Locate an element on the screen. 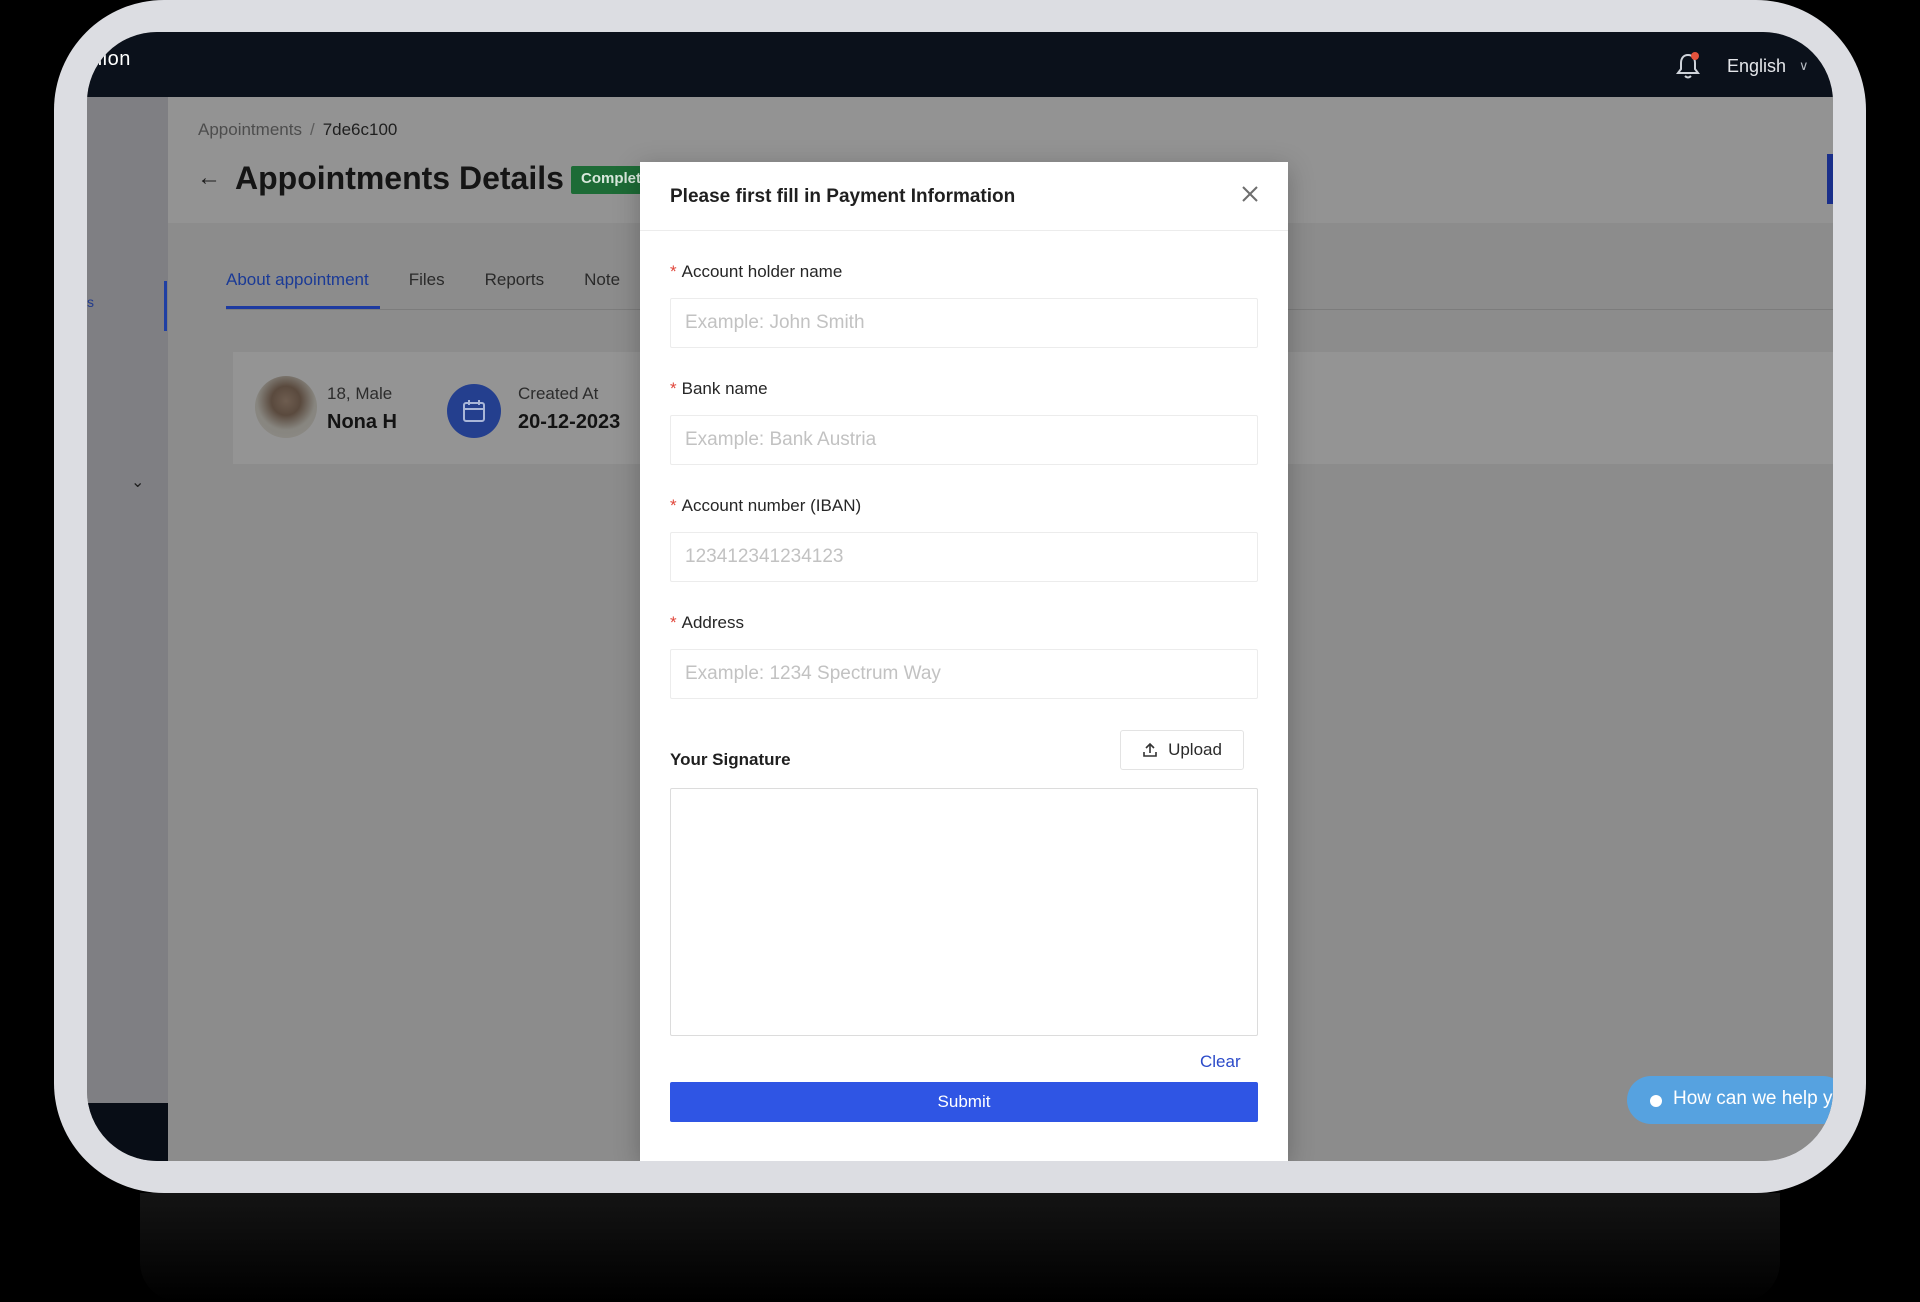  created-at-value: 20-12-2023 is located at coordinates (569, 422).